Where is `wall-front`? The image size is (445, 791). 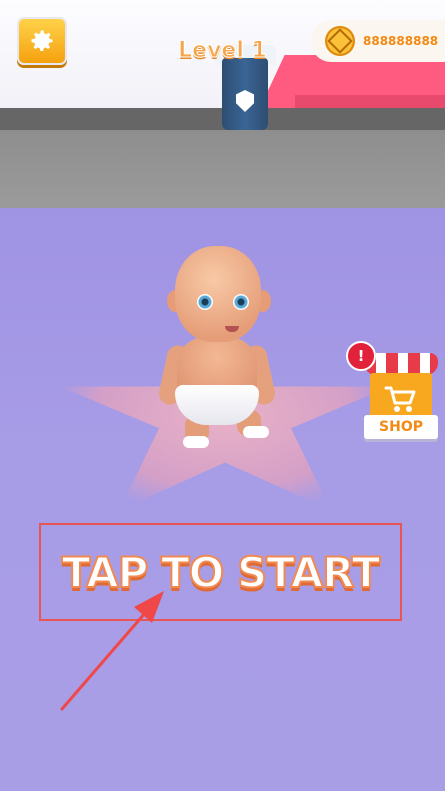 wall-front is located at coordinates (222, 172).